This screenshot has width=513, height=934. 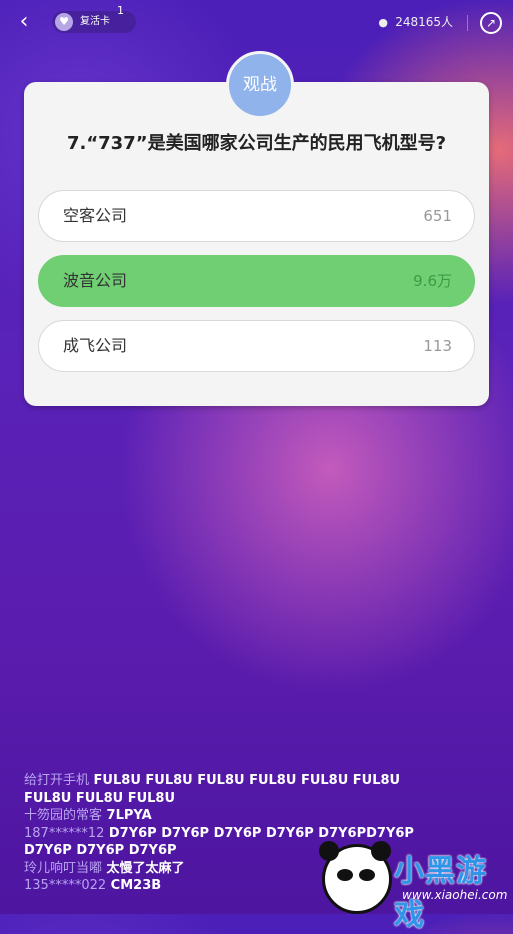 What do you see at coordinates (256, 346) in the screenshot?
I see `option-chengfei: 成飞公司 113` at bounding box center [256, 346].